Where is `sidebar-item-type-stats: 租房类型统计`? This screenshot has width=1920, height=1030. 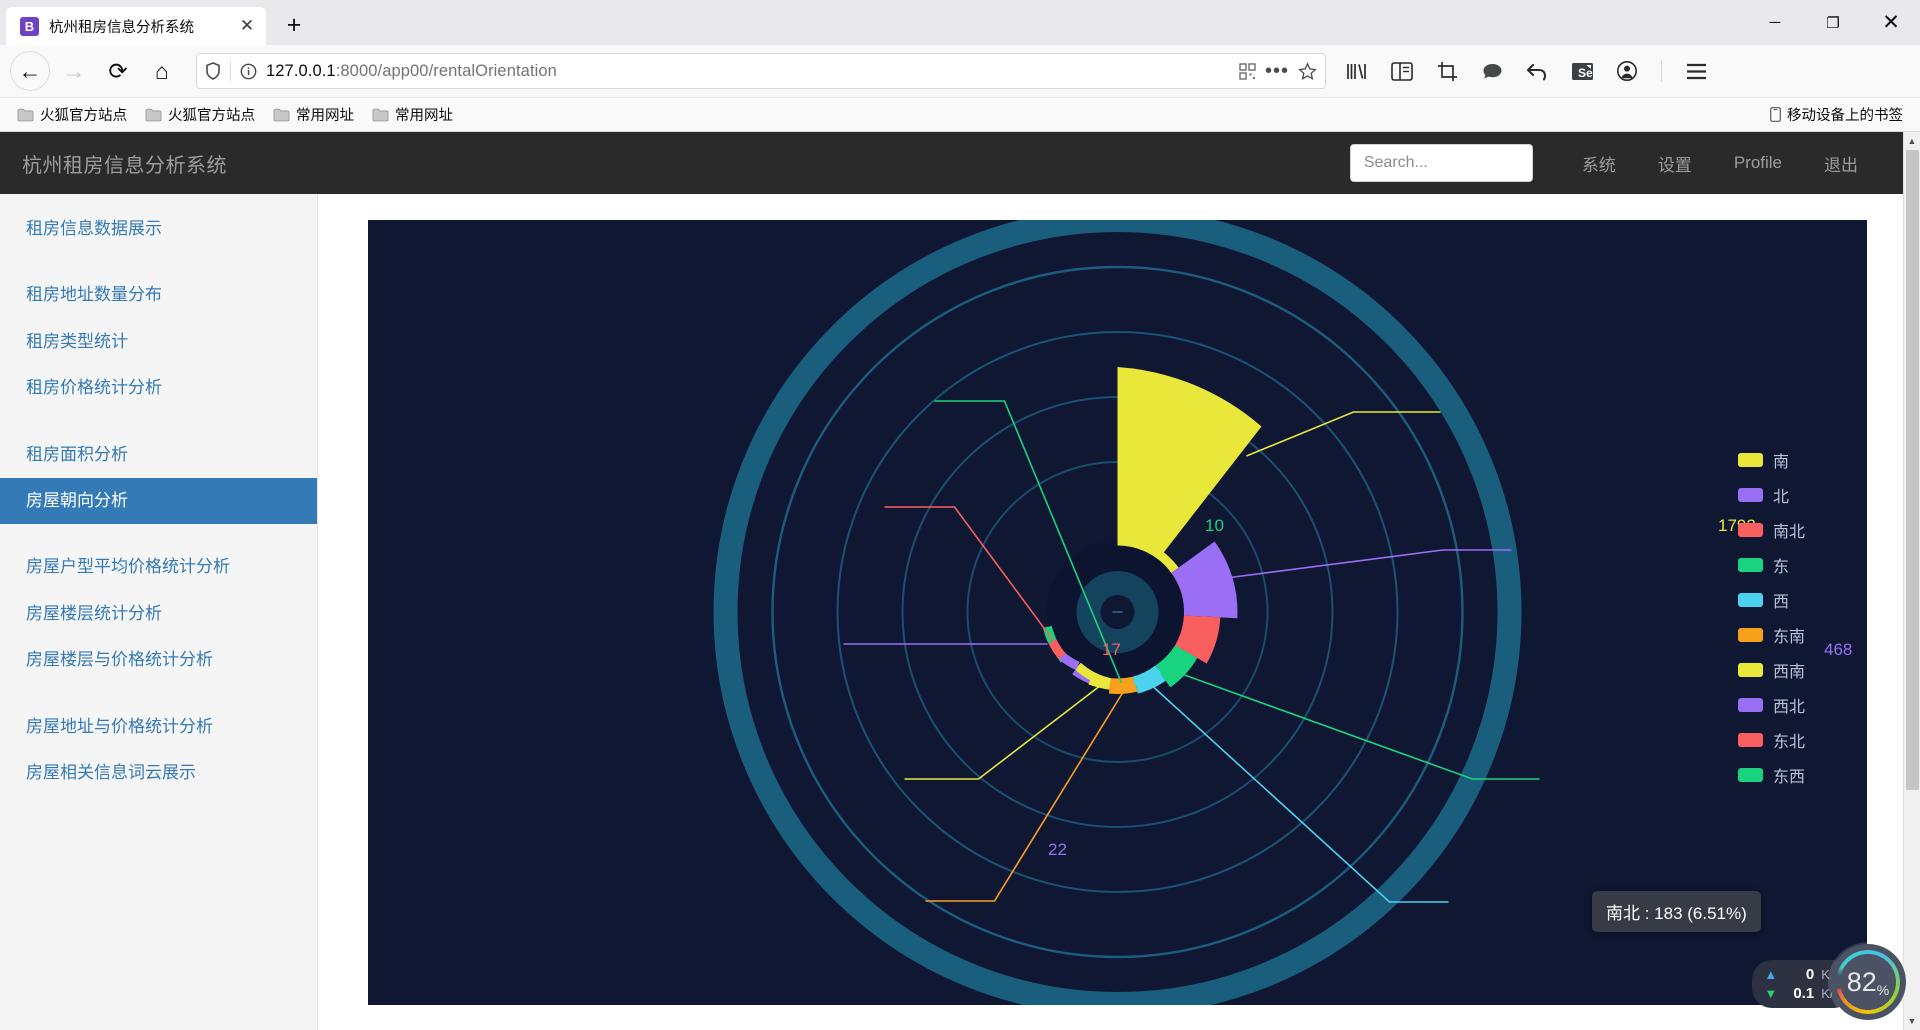
sidebar-item-type-stats: 租房类型统计 is located at coordinates (158, 342).